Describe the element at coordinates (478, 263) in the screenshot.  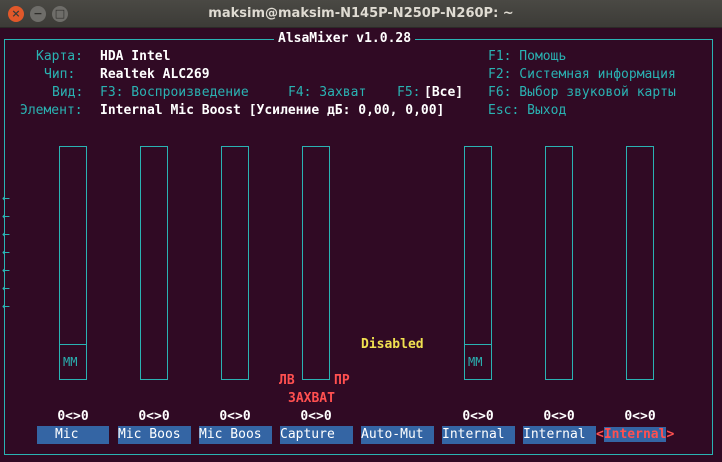
I see `internal-mic-slider: MM` at that location.